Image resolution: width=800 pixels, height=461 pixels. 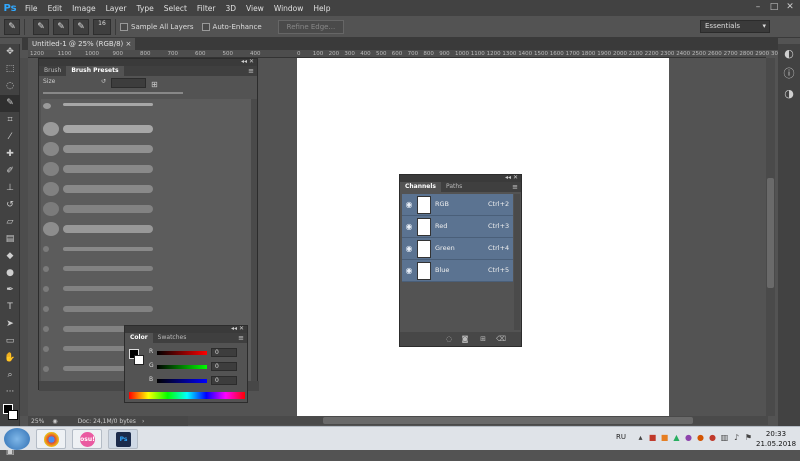 I want to click on brush-list-scrollbar, so click(x=254, y=240).